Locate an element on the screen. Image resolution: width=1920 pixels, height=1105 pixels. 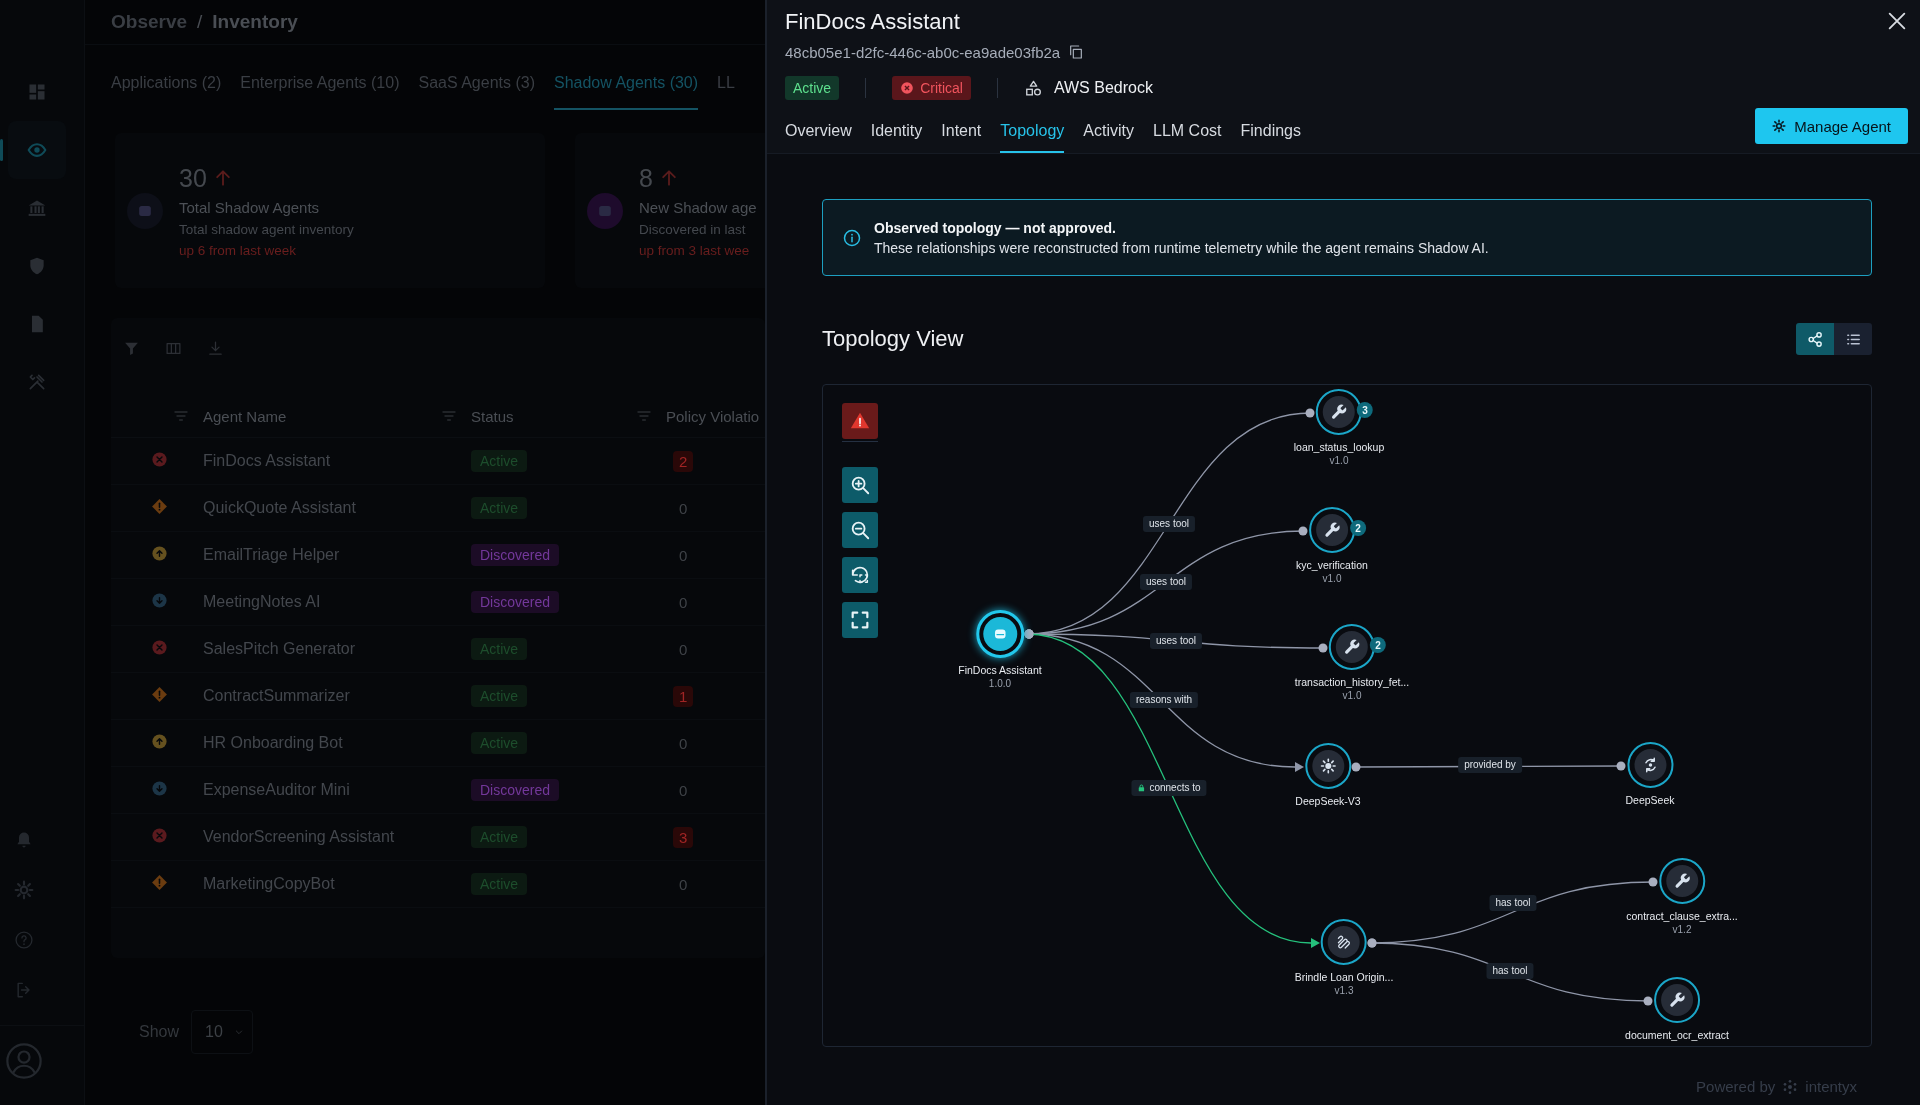
stat-subtitle: Discovered in last is located at coordinates (693, 229).